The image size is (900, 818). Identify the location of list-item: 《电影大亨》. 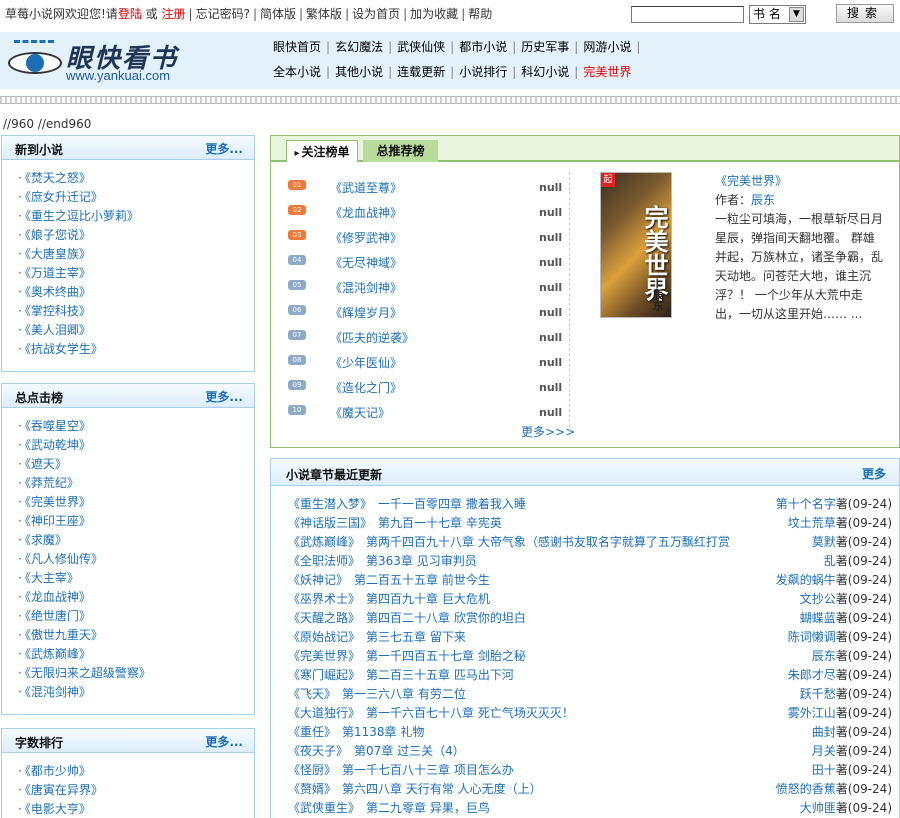
(136, 809).